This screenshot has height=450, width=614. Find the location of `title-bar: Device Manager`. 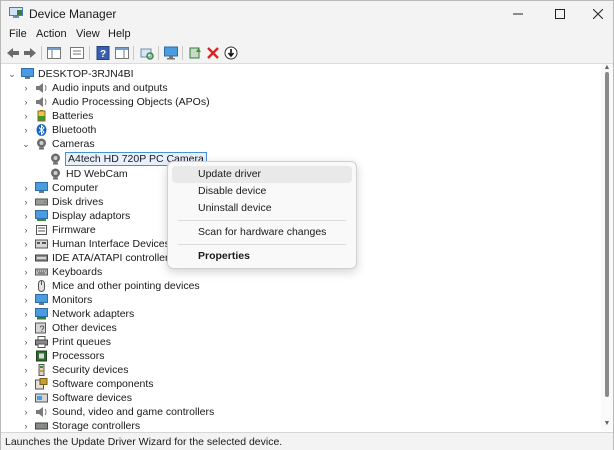

title-bar: Device Manager is located at coordinates (307, 14).